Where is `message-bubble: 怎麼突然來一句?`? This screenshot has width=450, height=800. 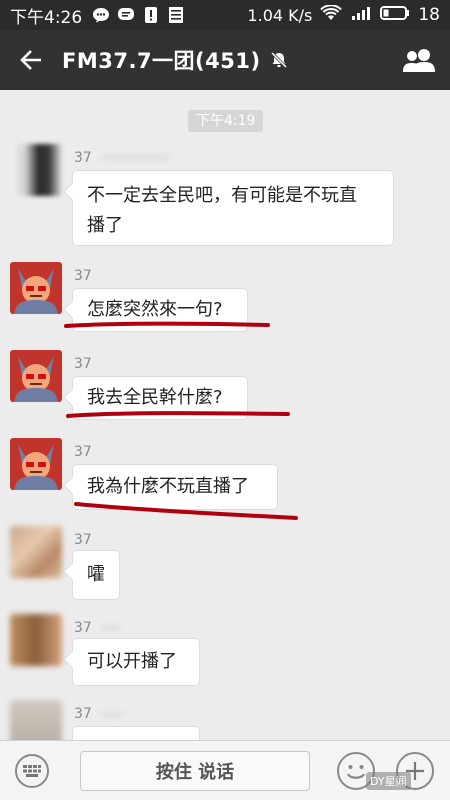 message-bubble: 怎麼突然來一句? is located at coordinates (160, 310).